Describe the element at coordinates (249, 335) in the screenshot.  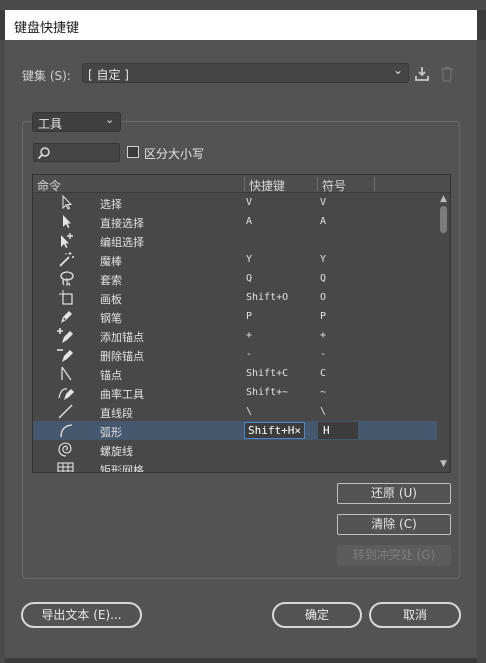
I see `shortcut-value: +` at that location.